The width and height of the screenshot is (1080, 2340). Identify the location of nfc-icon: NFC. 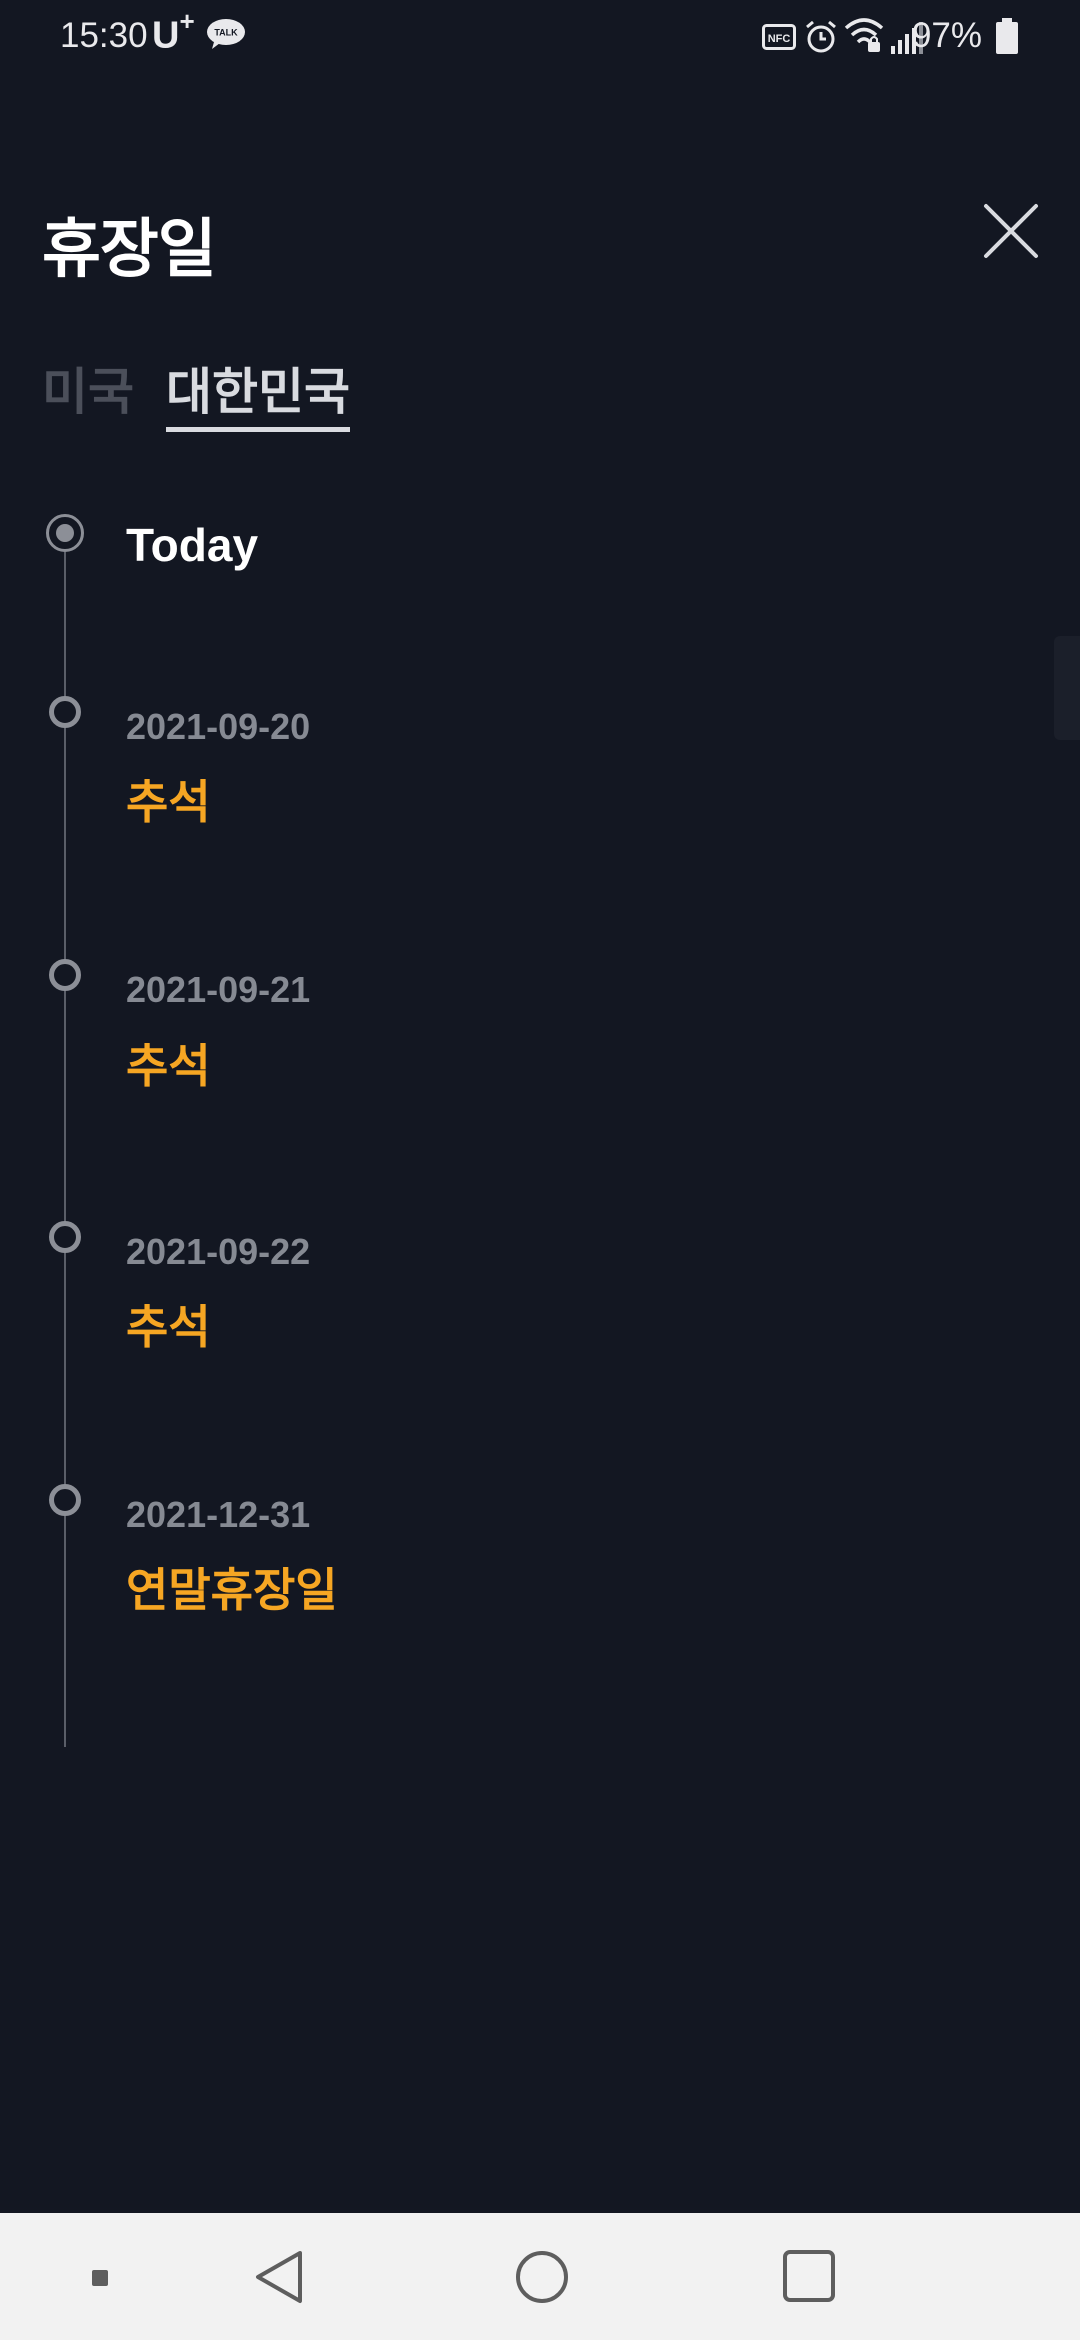
(779, 37).